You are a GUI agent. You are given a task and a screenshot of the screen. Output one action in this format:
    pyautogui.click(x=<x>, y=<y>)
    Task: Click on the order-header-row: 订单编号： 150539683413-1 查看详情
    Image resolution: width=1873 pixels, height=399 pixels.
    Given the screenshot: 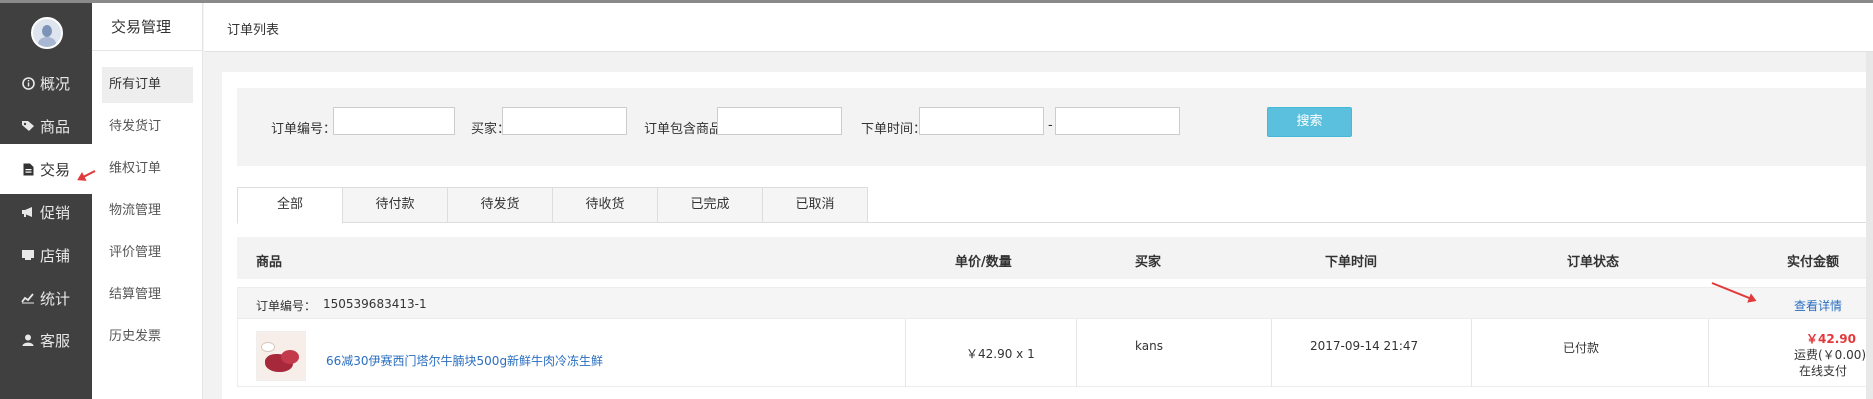 What is the action you would take?
    pyautogui.click(x=1055, y=303)
    